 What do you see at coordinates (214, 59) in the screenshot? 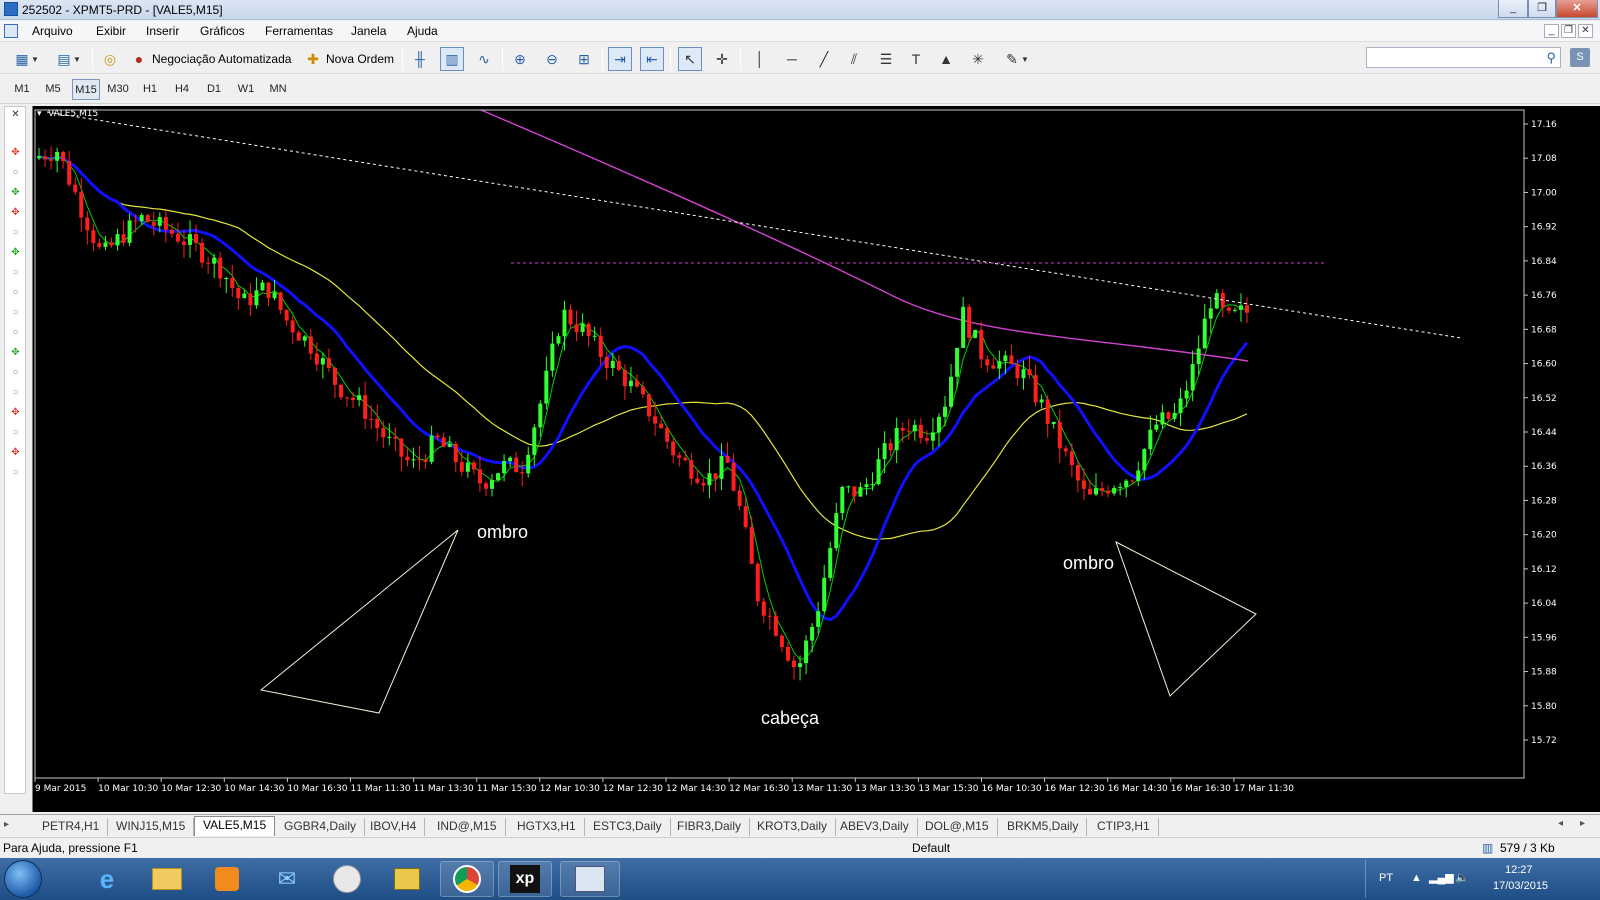
I see `auto-trading-button: ● Negociação Automatizada` at bounding box center [214, 59].